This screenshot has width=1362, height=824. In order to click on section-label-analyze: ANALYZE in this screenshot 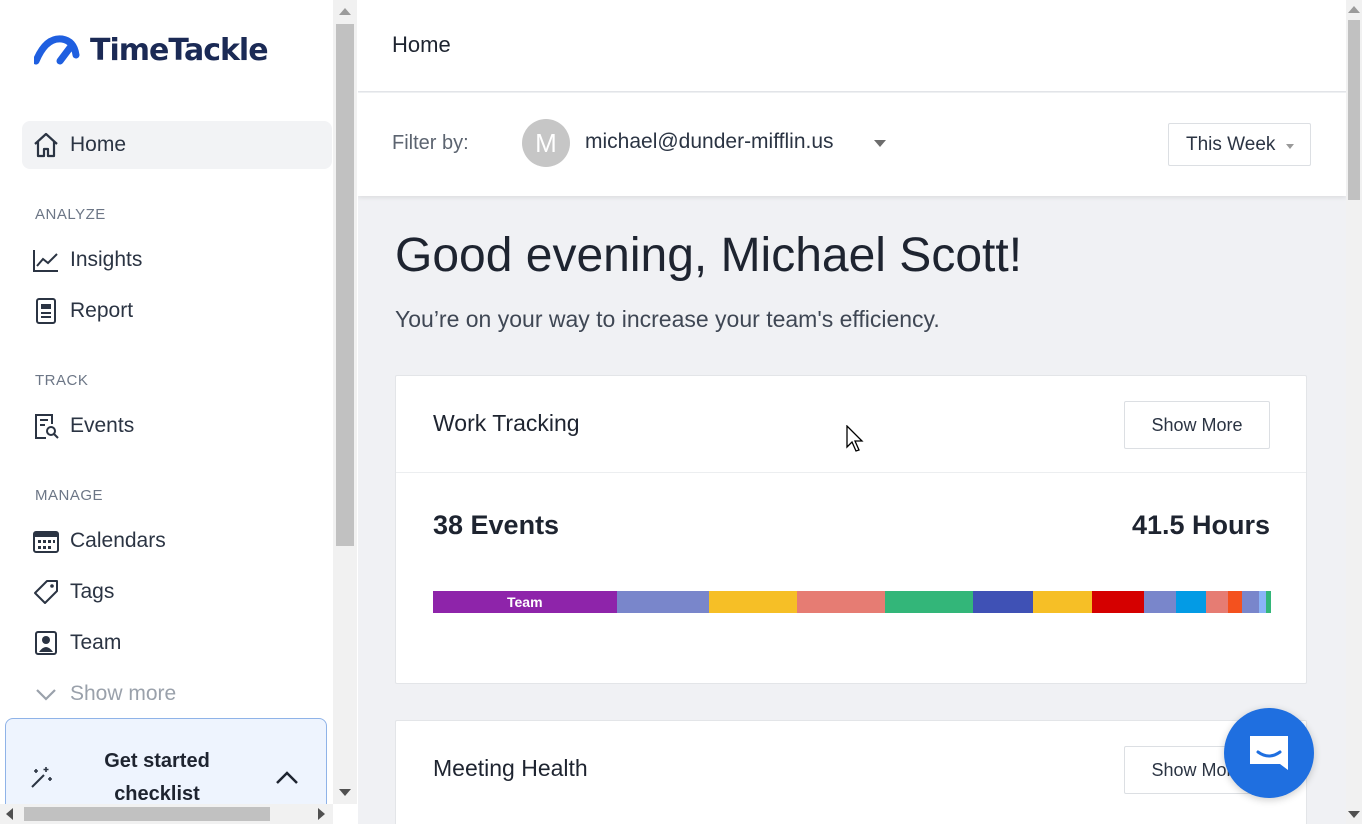, I will do `click(70, 214)`.